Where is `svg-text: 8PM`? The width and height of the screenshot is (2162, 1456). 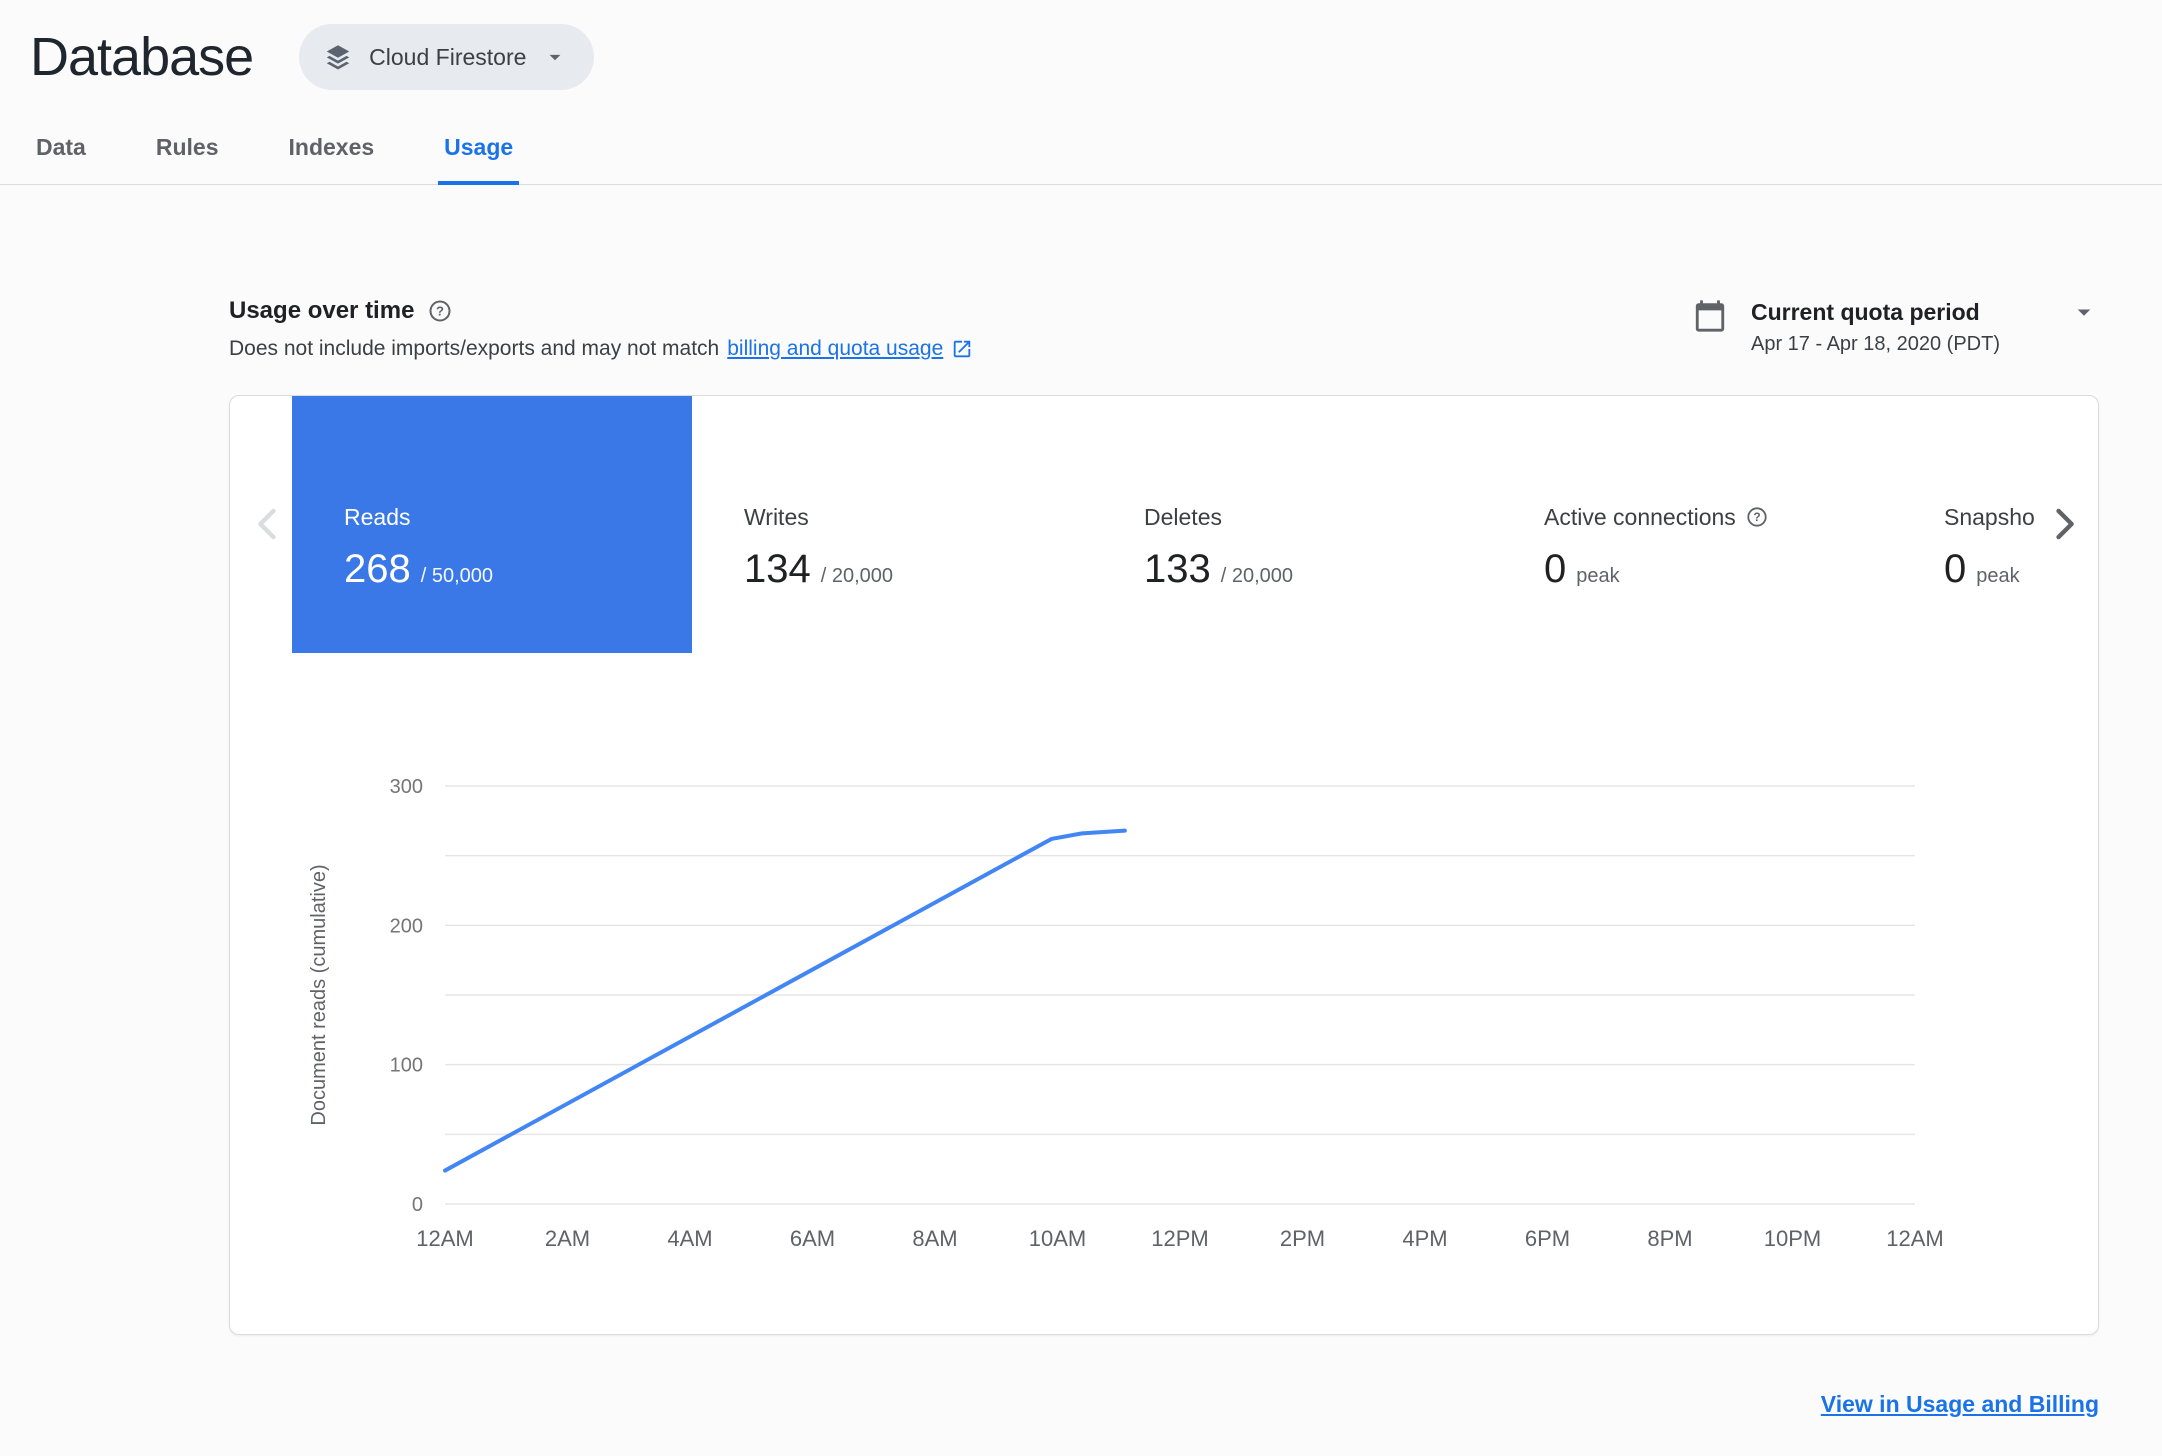 svg-text: 8PM is located at coordinates (1669, 1238).